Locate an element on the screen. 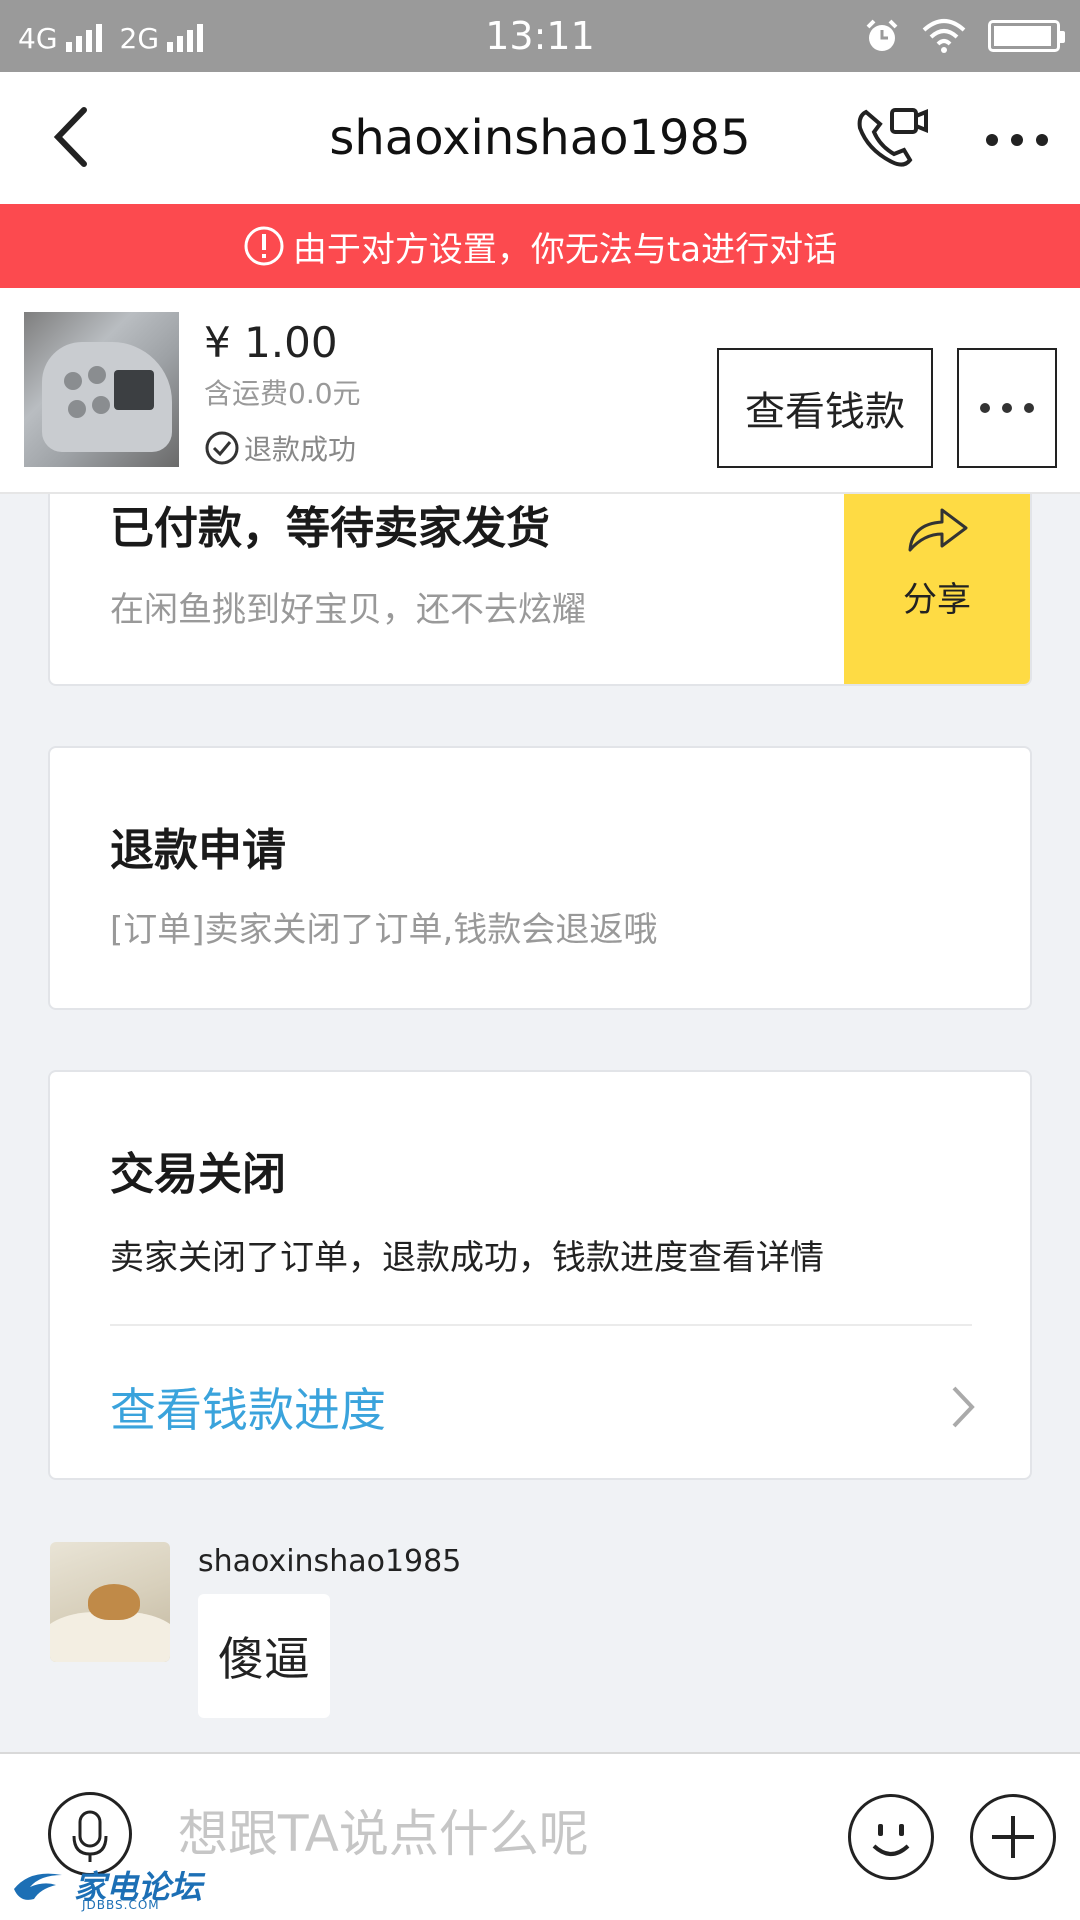 This screenshot has width=1080, height=1920. emoji-button is located at coordinates (891, 1837).